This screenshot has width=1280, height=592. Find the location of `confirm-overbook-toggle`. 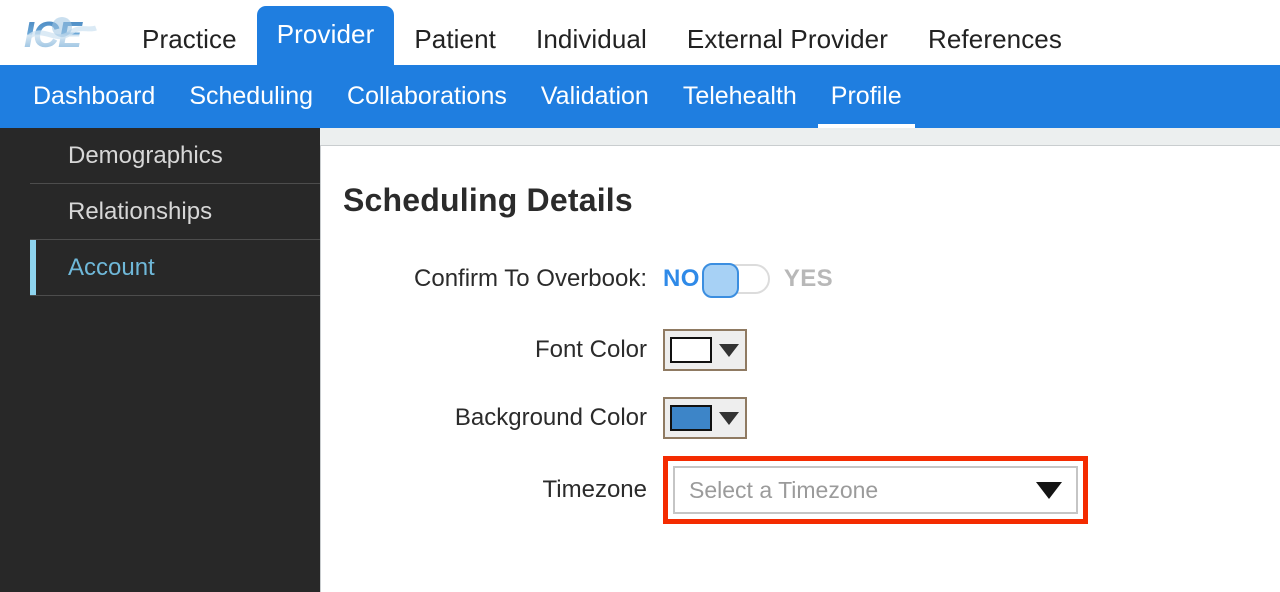

confirm-overbook-toggle is located at coordinates (735, 280).